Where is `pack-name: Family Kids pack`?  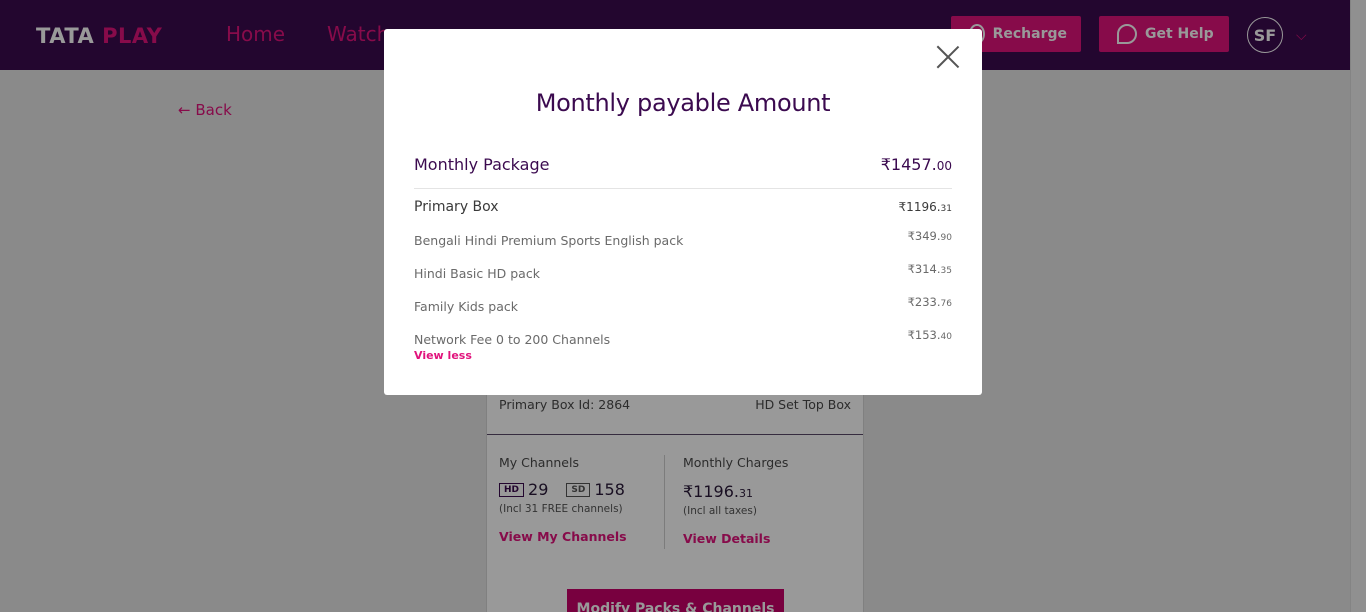 pack-name: Family Kids pack is located at coordinates (466, 306).